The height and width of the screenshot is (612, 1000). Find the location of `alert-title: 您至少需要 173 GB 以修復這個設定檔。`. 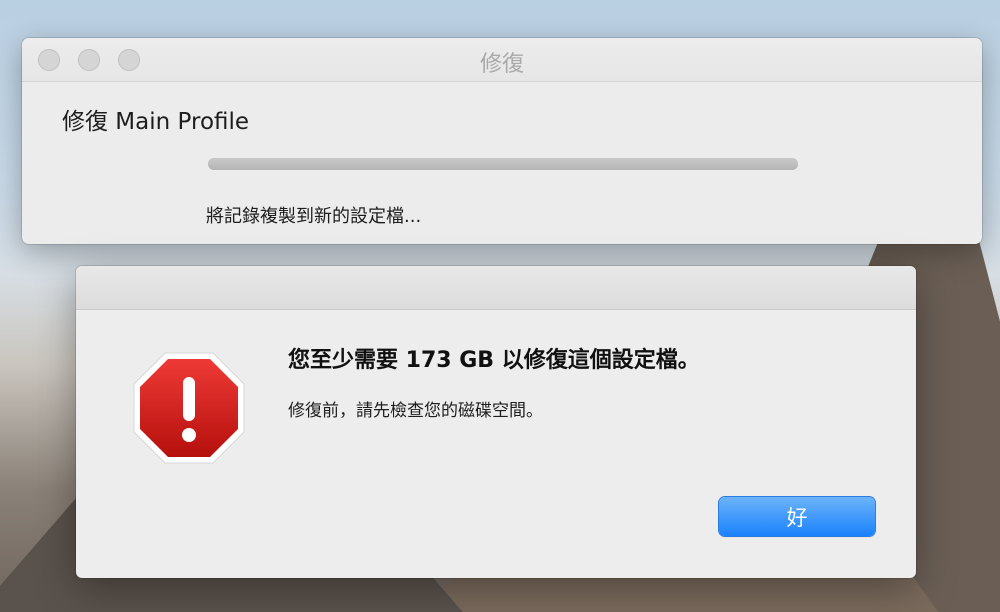

alert-title: 您至少需要 173 GB 以修復這個設定檔。 is located at coordinates (494, 360).